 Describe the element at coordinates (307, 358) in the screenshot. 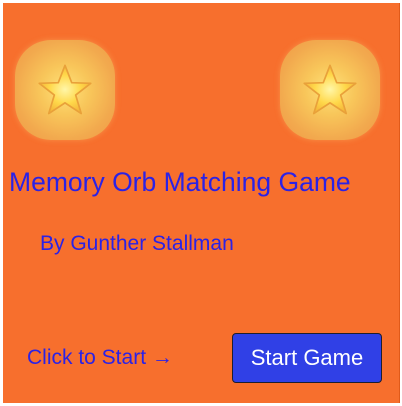

I see `start-game-button: Start Game` at that location.